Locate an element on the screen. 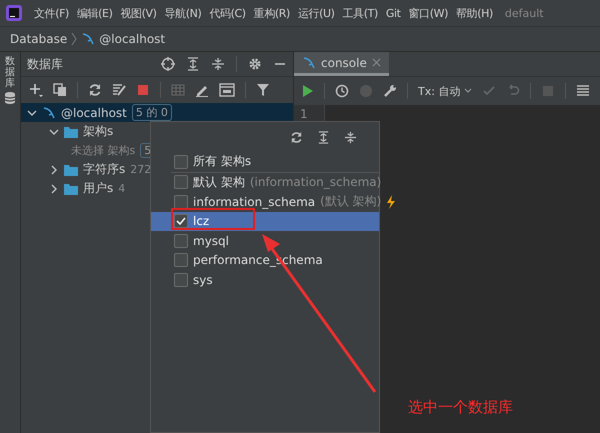 Image resolution: width=600 pixels, height=433 pixels. schema-name: 所有 架构s is located at coordinates (222, 161).